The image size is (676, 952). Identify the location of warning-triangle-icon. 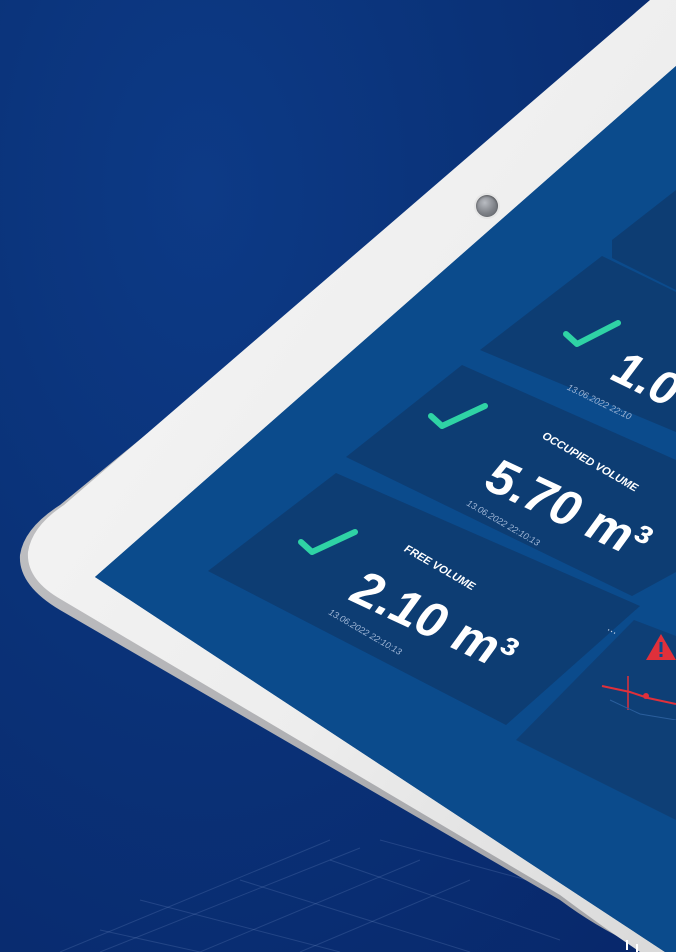
(661, 647).